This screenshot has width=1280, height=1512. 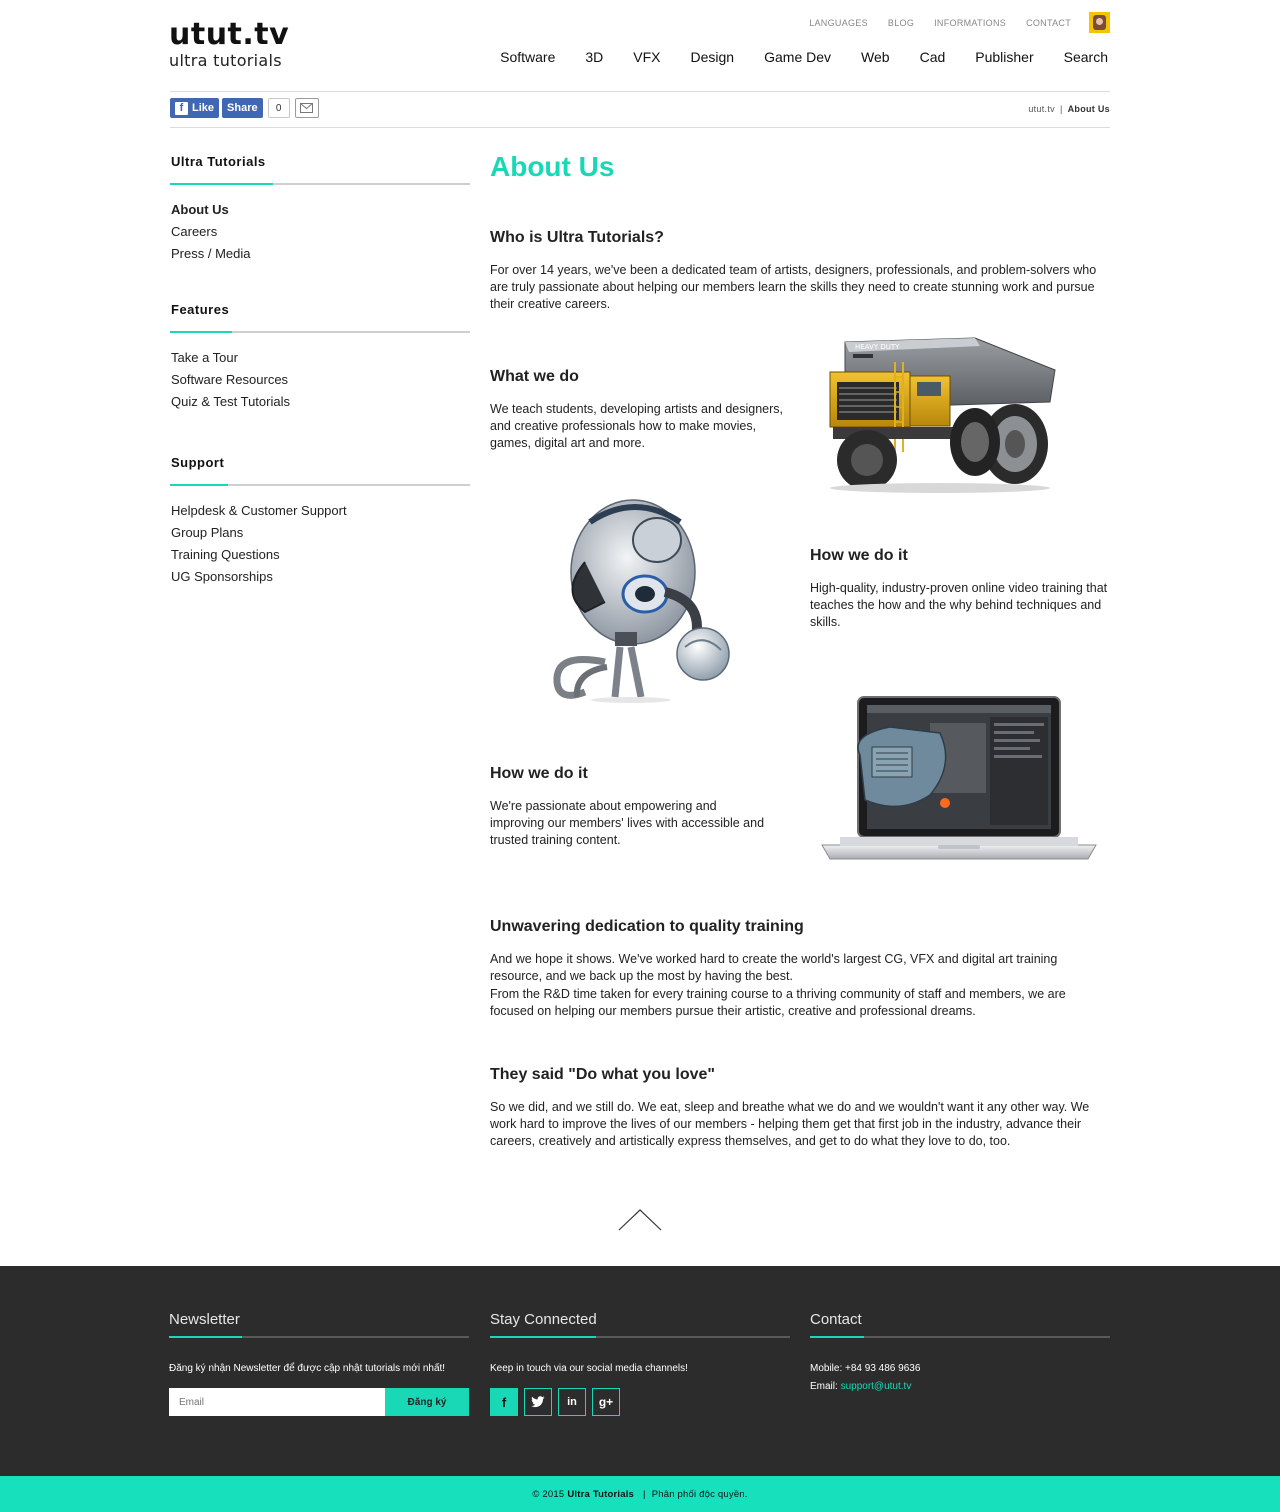 I want to click on sidebar-item-group-plans: Group Plans, so click(x=320, y=533).